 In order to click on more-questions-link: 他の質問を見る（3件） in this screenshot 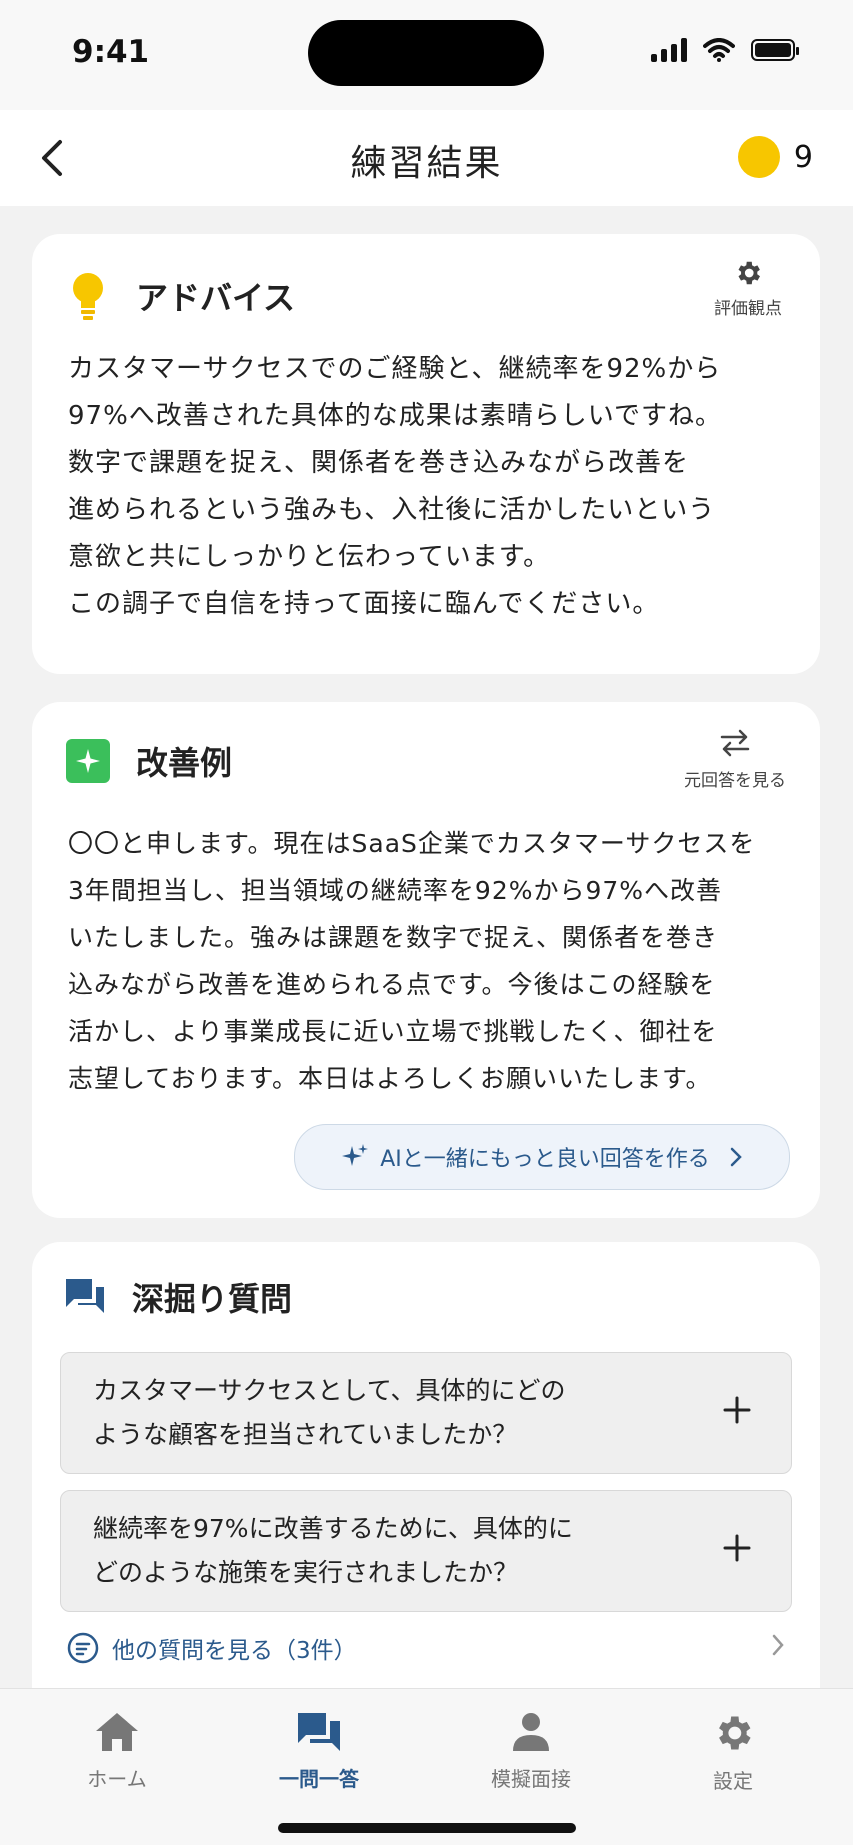, I will do `click(426, 1648)`.